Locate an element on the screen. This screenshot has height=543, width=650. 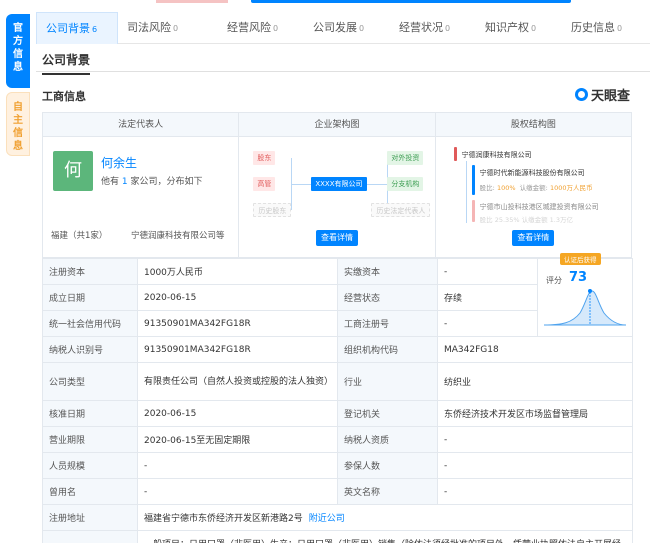
search-box-edge is located at coordinates (411, 1).